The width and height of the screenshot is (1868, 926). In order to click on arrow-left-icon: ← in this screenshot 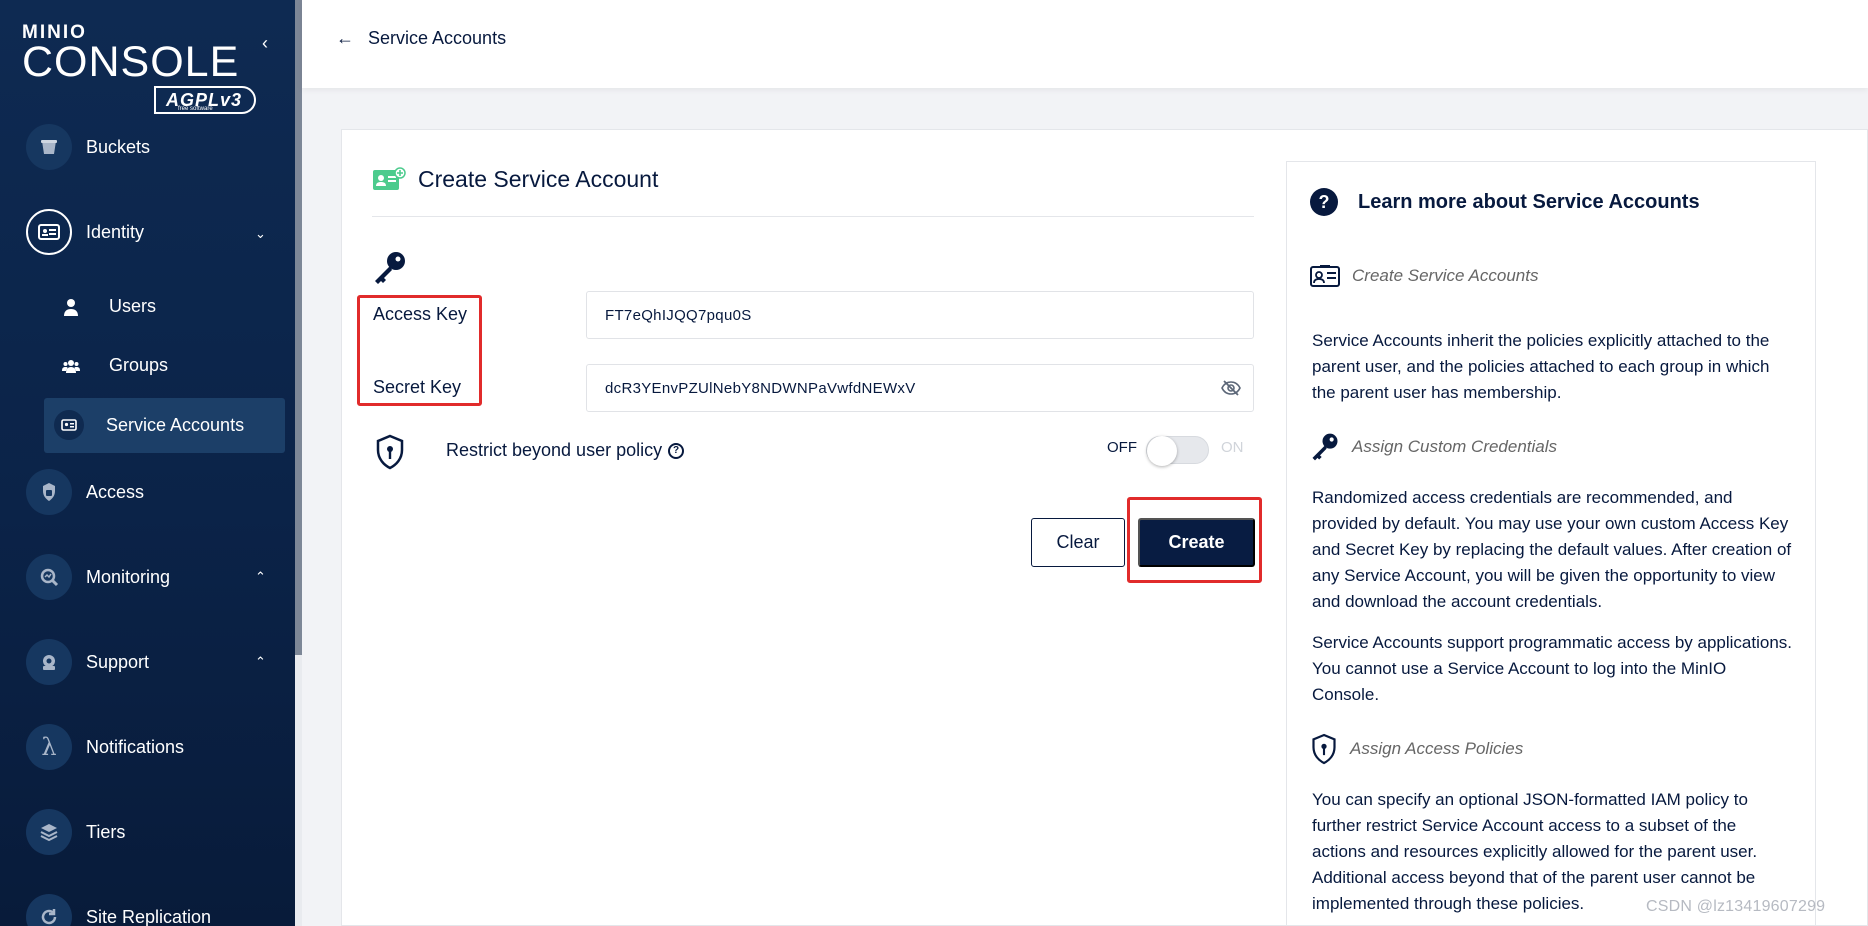, I will do `click(345, 38)`.